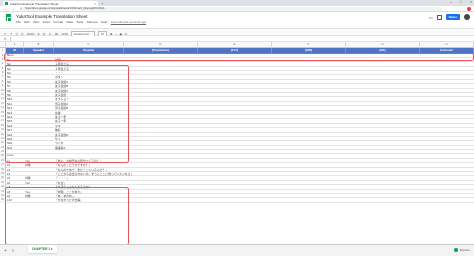 The image size is (474, 256). What do you see at coordinates (469, 9) in the screenshot?
I see `extension-icon` at bounding box center [469, 9].